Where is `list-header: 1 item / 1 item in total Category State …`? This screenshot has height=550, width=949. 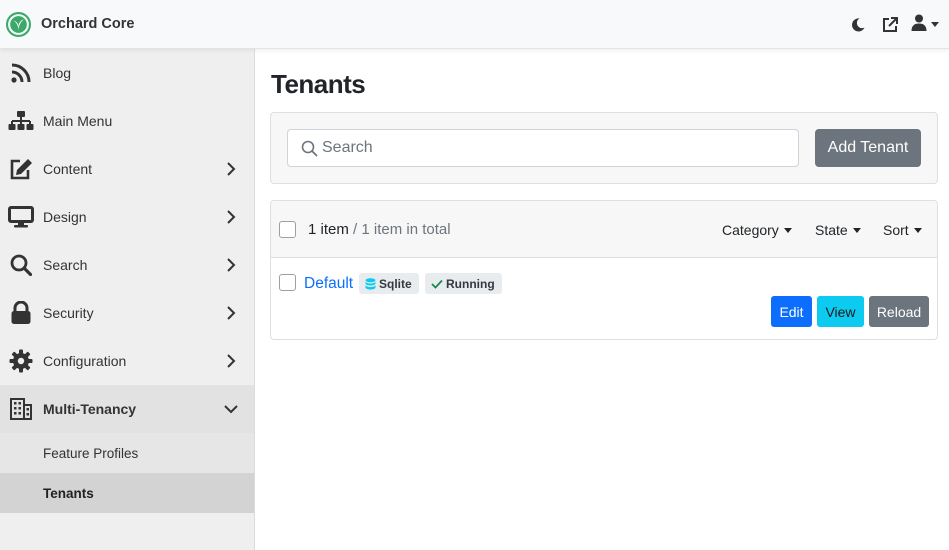
list-header: 1 item / 1 item in total Category State … is located at coordinates (604, 229).